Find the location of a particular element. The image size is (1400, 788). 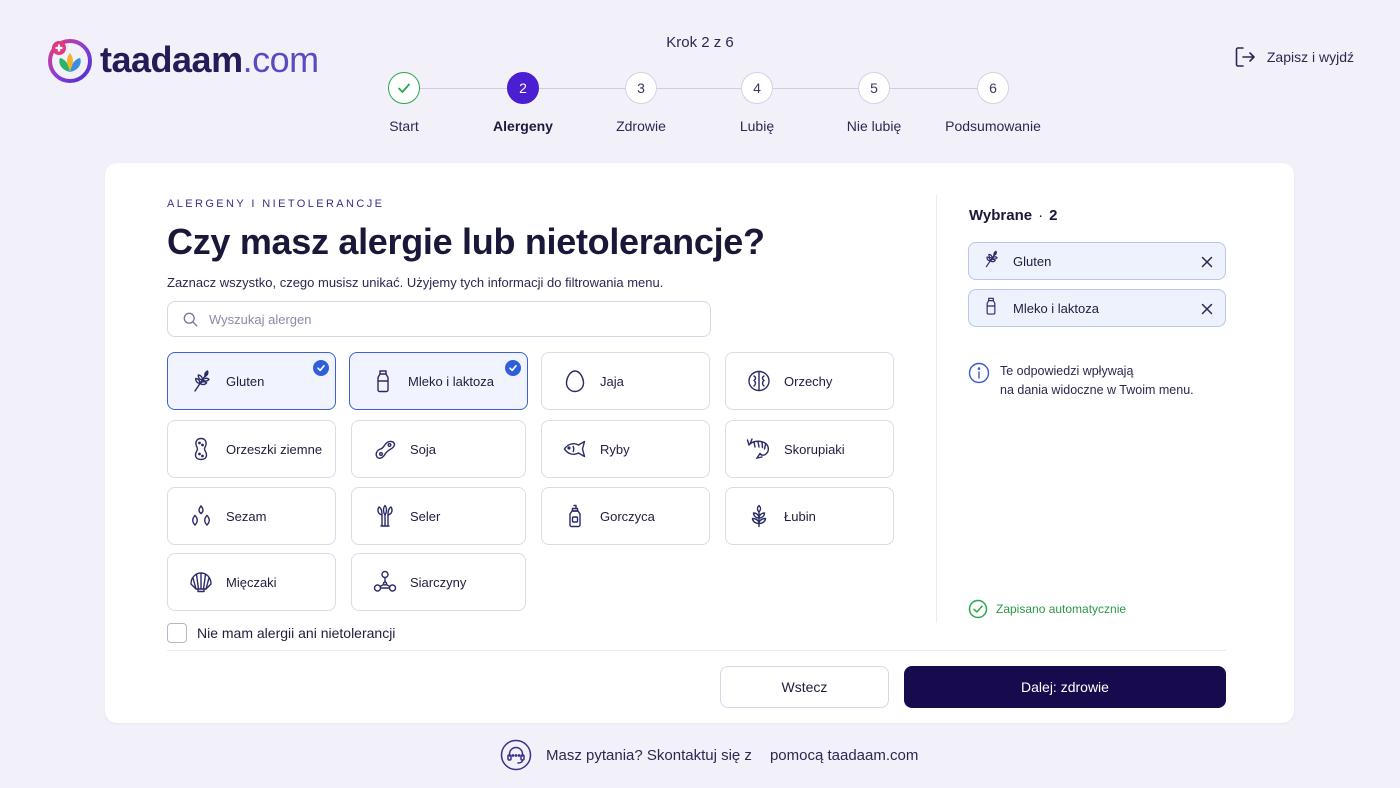

allergen-tile-milk: Mleko i laktoza is located at coordinates (438, 381).